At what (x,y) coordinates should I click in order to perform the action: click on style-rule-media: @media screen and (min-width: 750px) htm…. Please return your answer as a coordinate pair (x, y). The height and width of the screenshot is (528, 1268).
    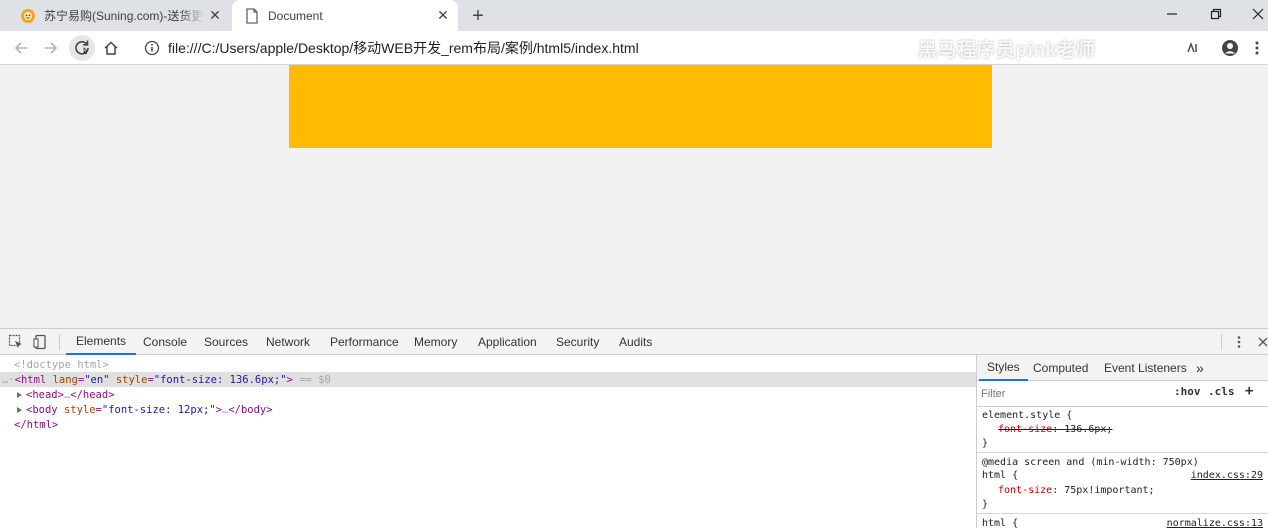
    Looking at the image, I should click on (1122, 484).